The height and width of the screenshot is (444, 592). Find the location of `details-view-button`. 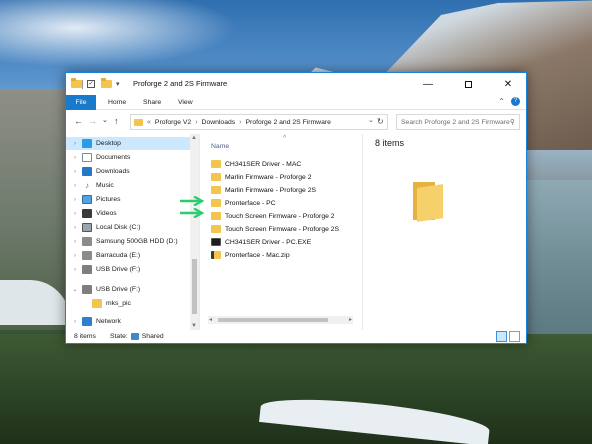

details-view-button is located at coordinates (501, 336).